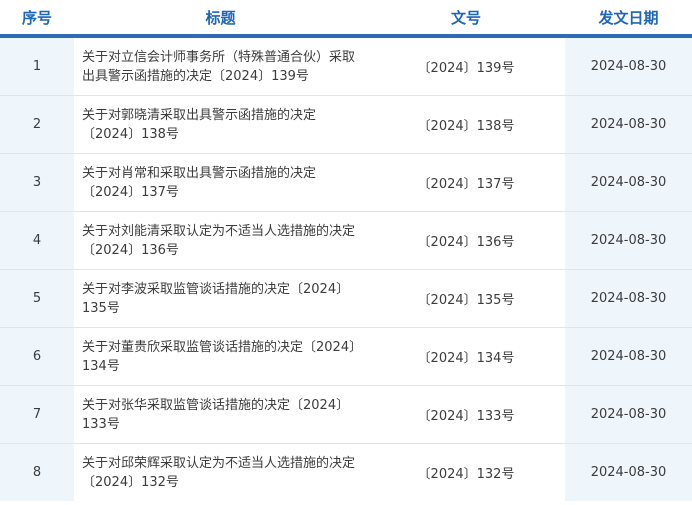 The image size is (692, 505). Describe the element at coordinates (466, 356) in the screenshot. I see `row-doc-number: 〔2024〕134号` at that location.